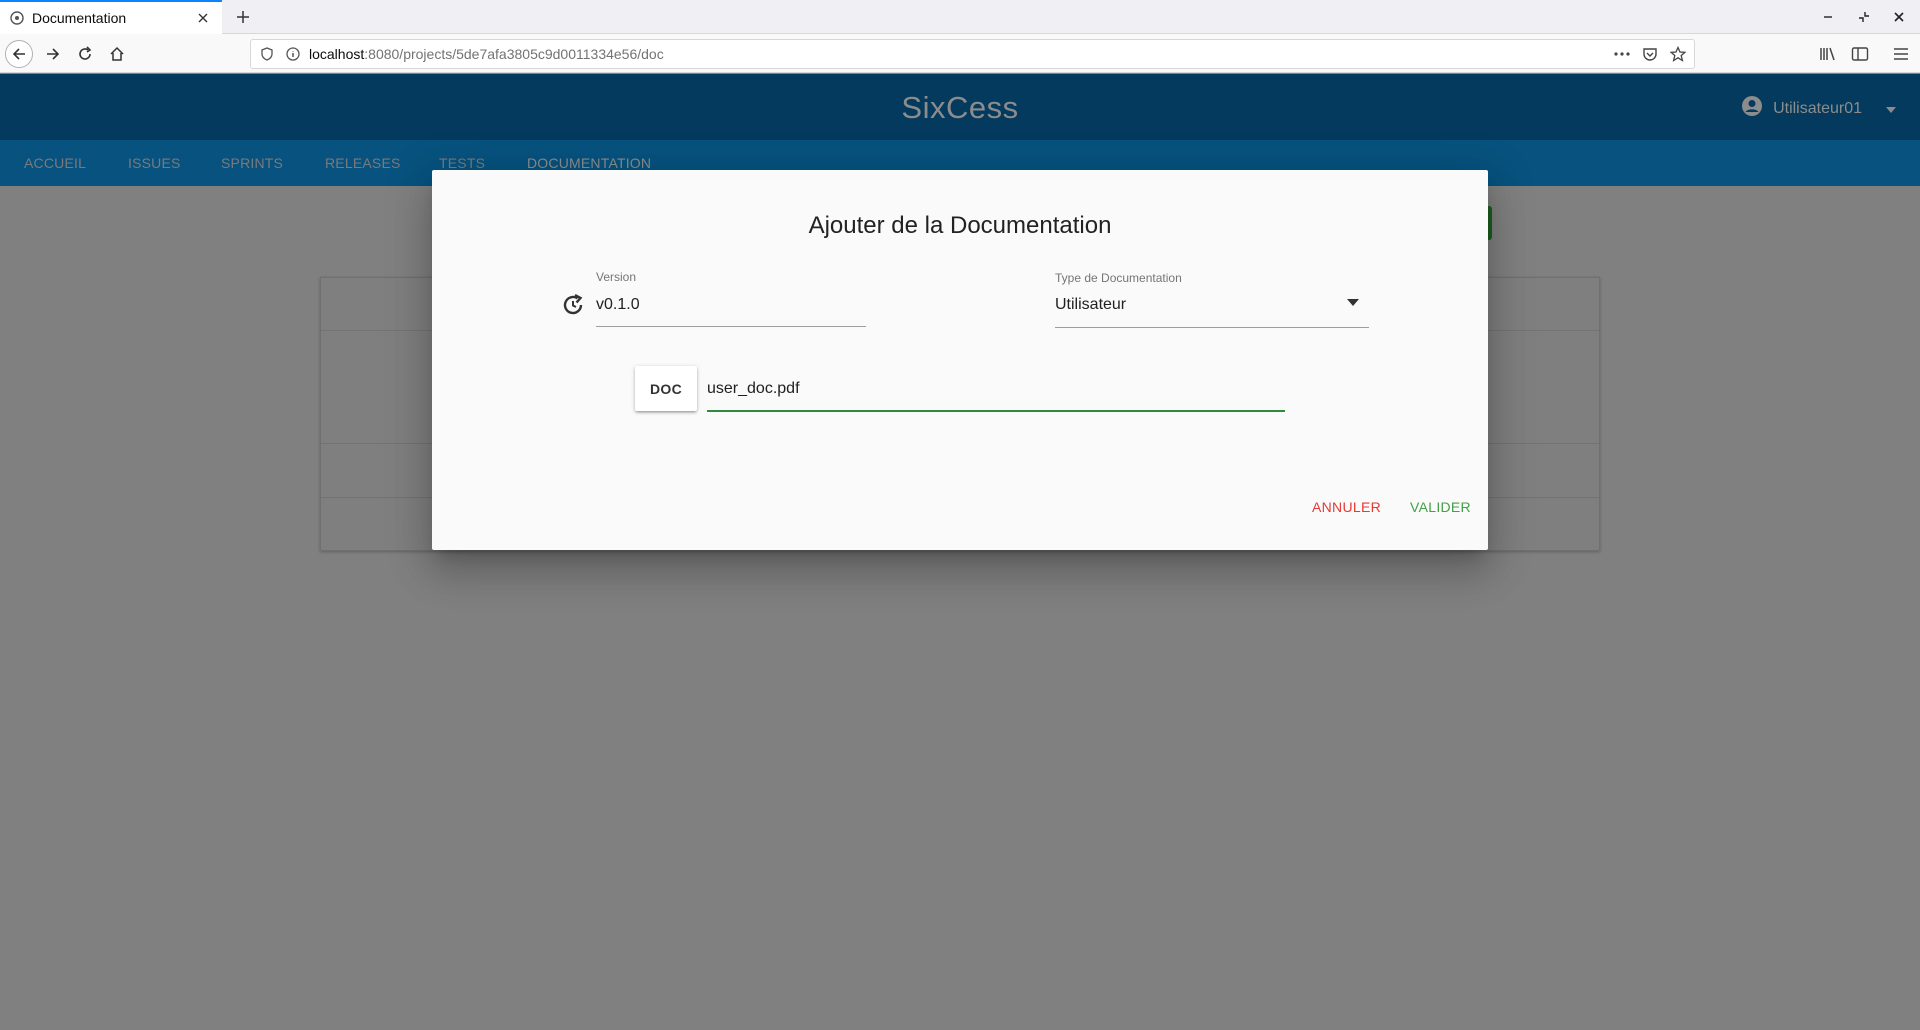  Describe the element at coordinates (1346, 507) in the screenshot. I see `cancel-button: ANNULER` at that location.